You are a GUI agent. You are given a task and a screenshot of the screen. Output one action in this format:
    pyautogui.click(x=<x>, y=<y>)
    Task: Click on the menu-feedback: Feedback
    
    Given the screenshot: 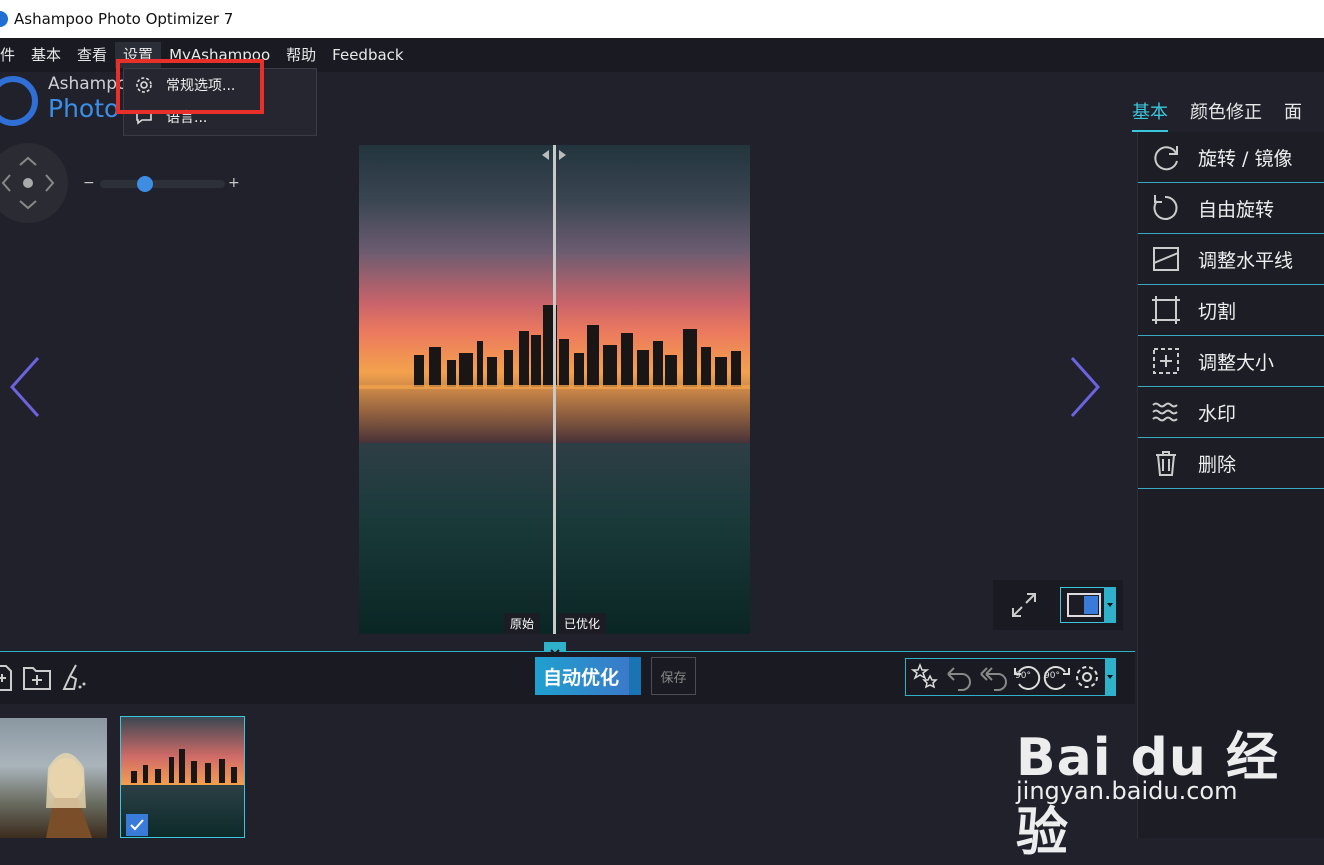 What is the action you would take?
    pyautogui.click(x=367, y=55)
    